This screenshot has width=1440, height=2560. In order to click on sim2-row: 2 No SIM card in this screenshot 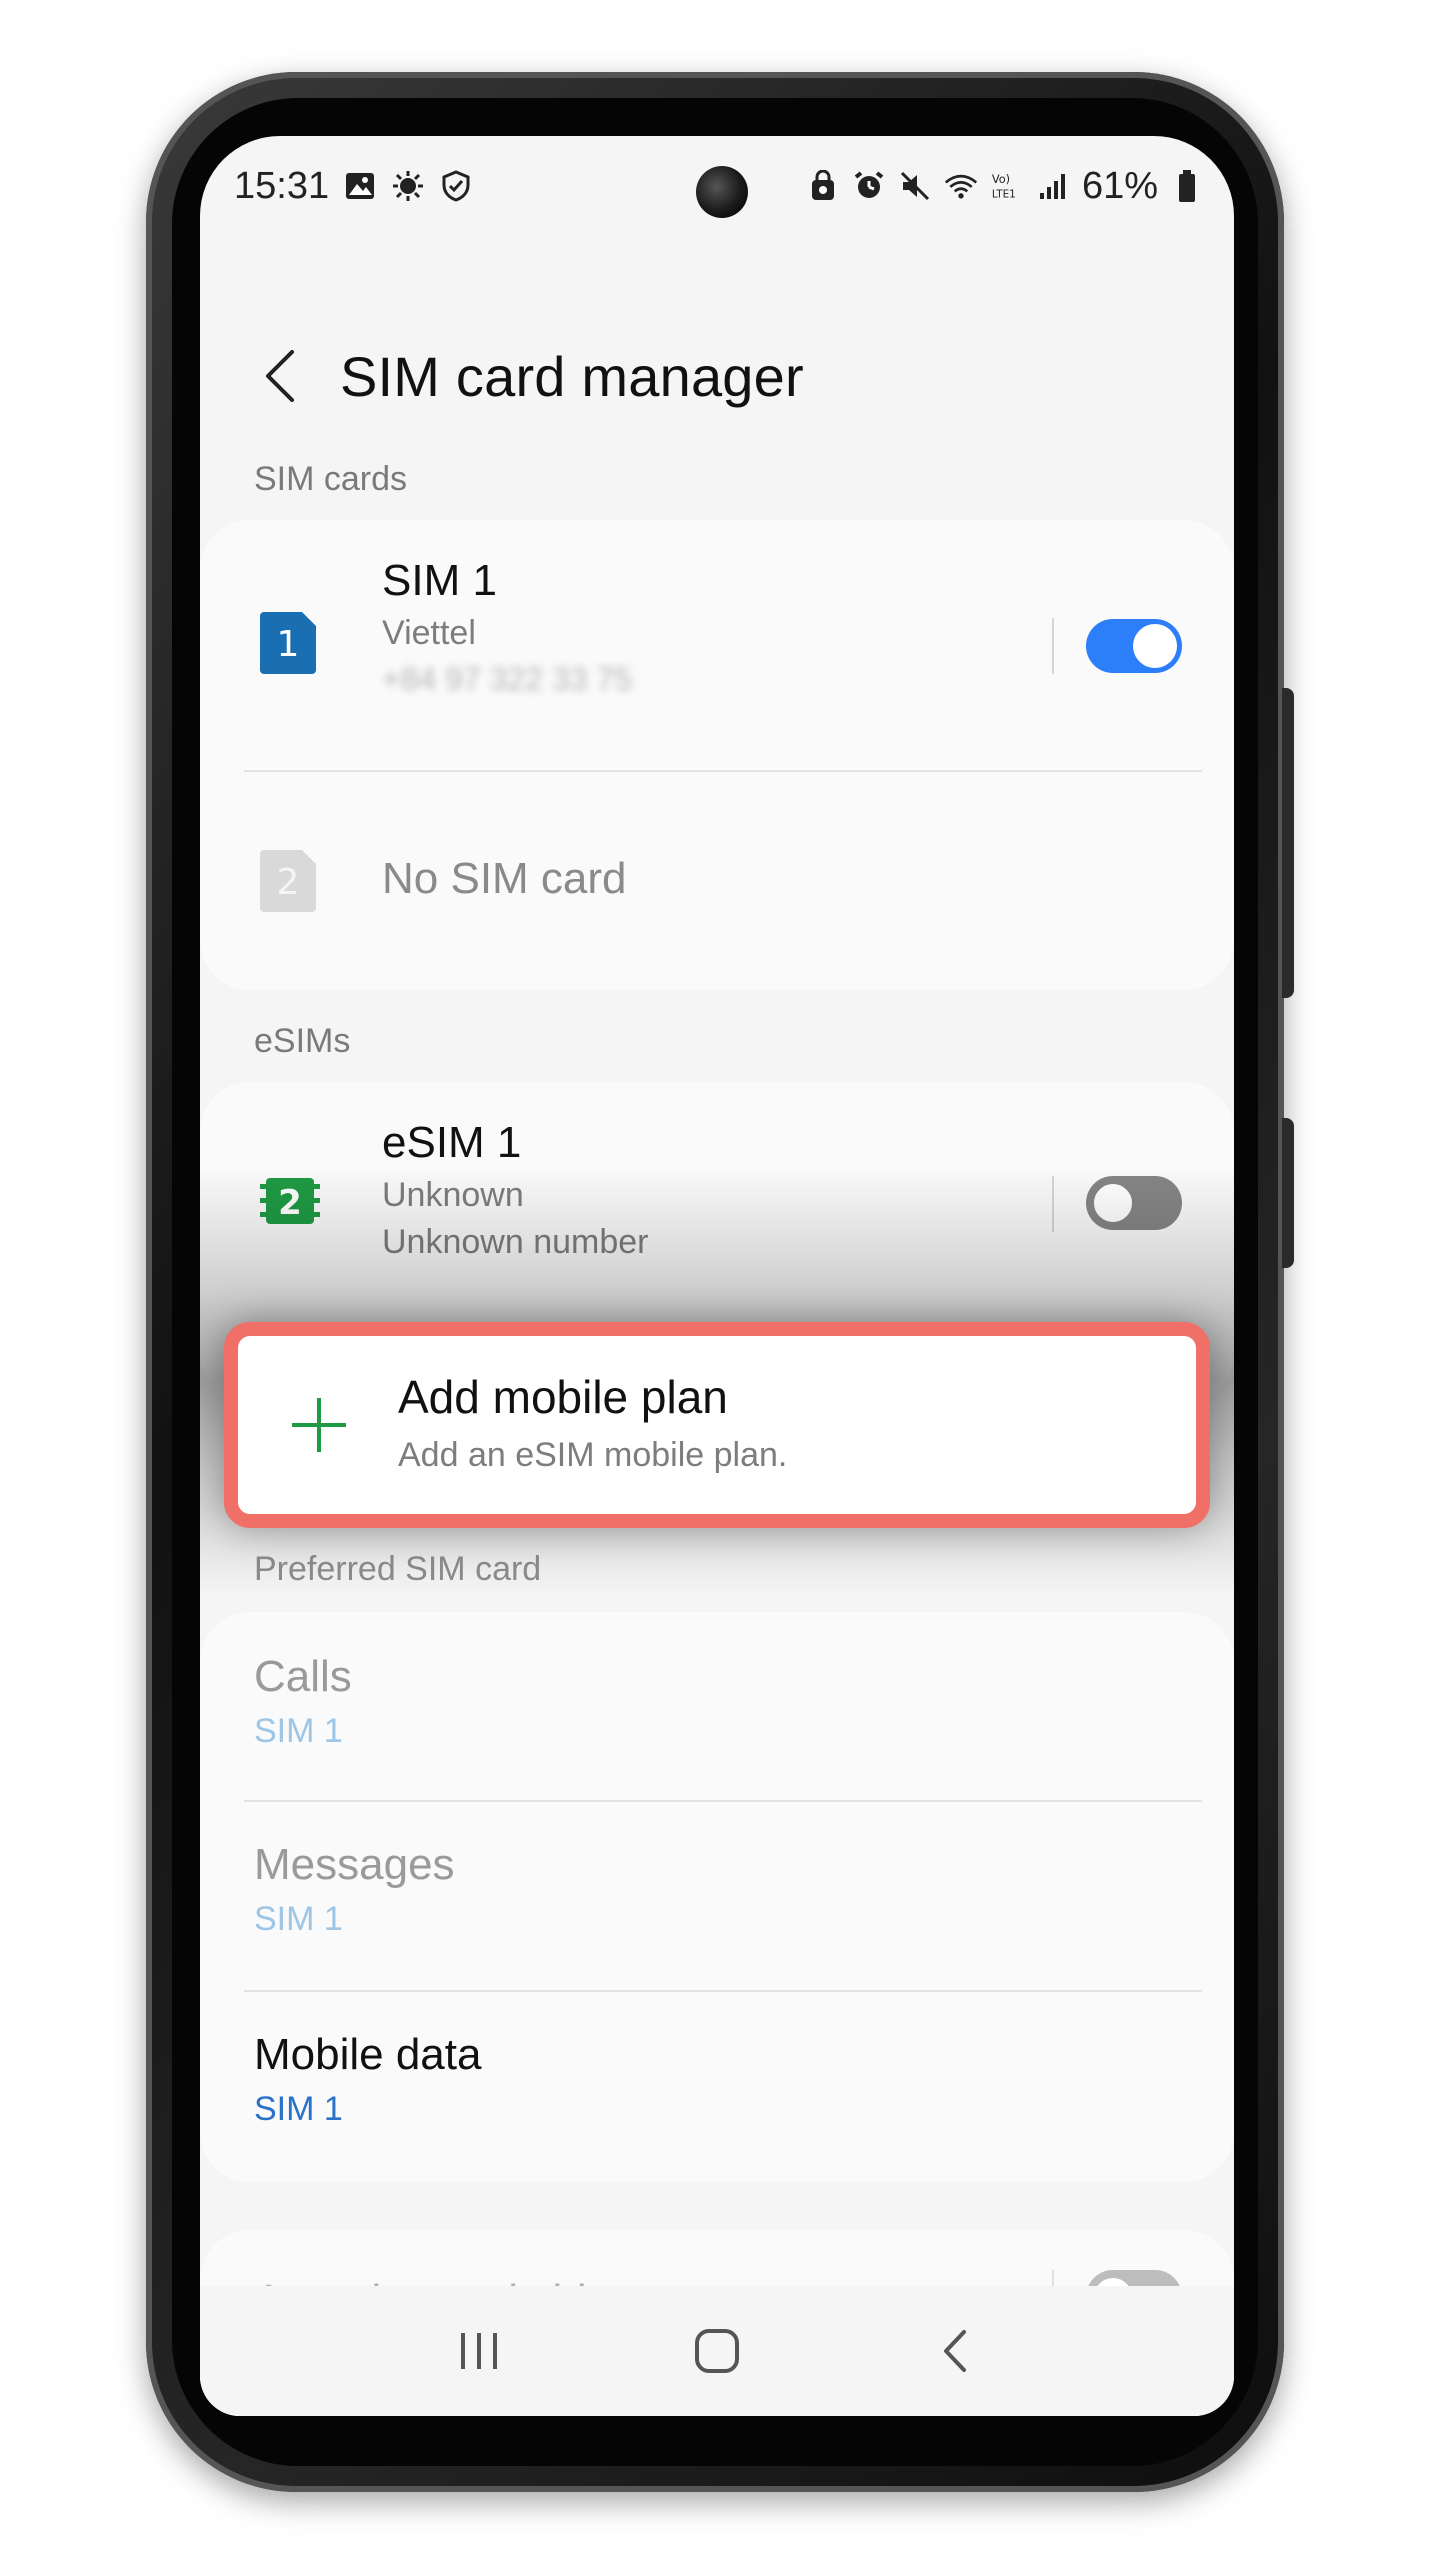, I will do `click(717, 881)`.